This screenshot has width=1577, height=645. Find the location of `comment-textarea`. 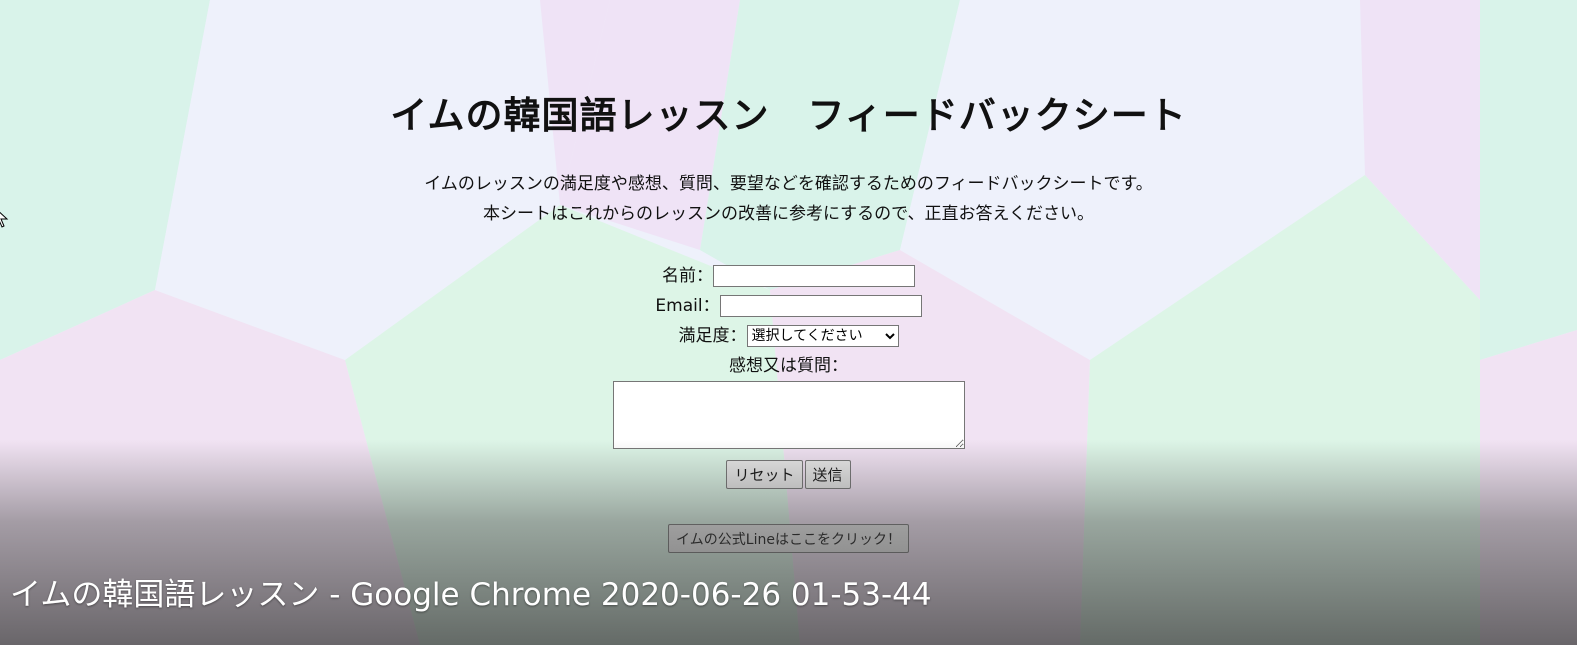

comment-textarea is located at coordinates (789, 415).